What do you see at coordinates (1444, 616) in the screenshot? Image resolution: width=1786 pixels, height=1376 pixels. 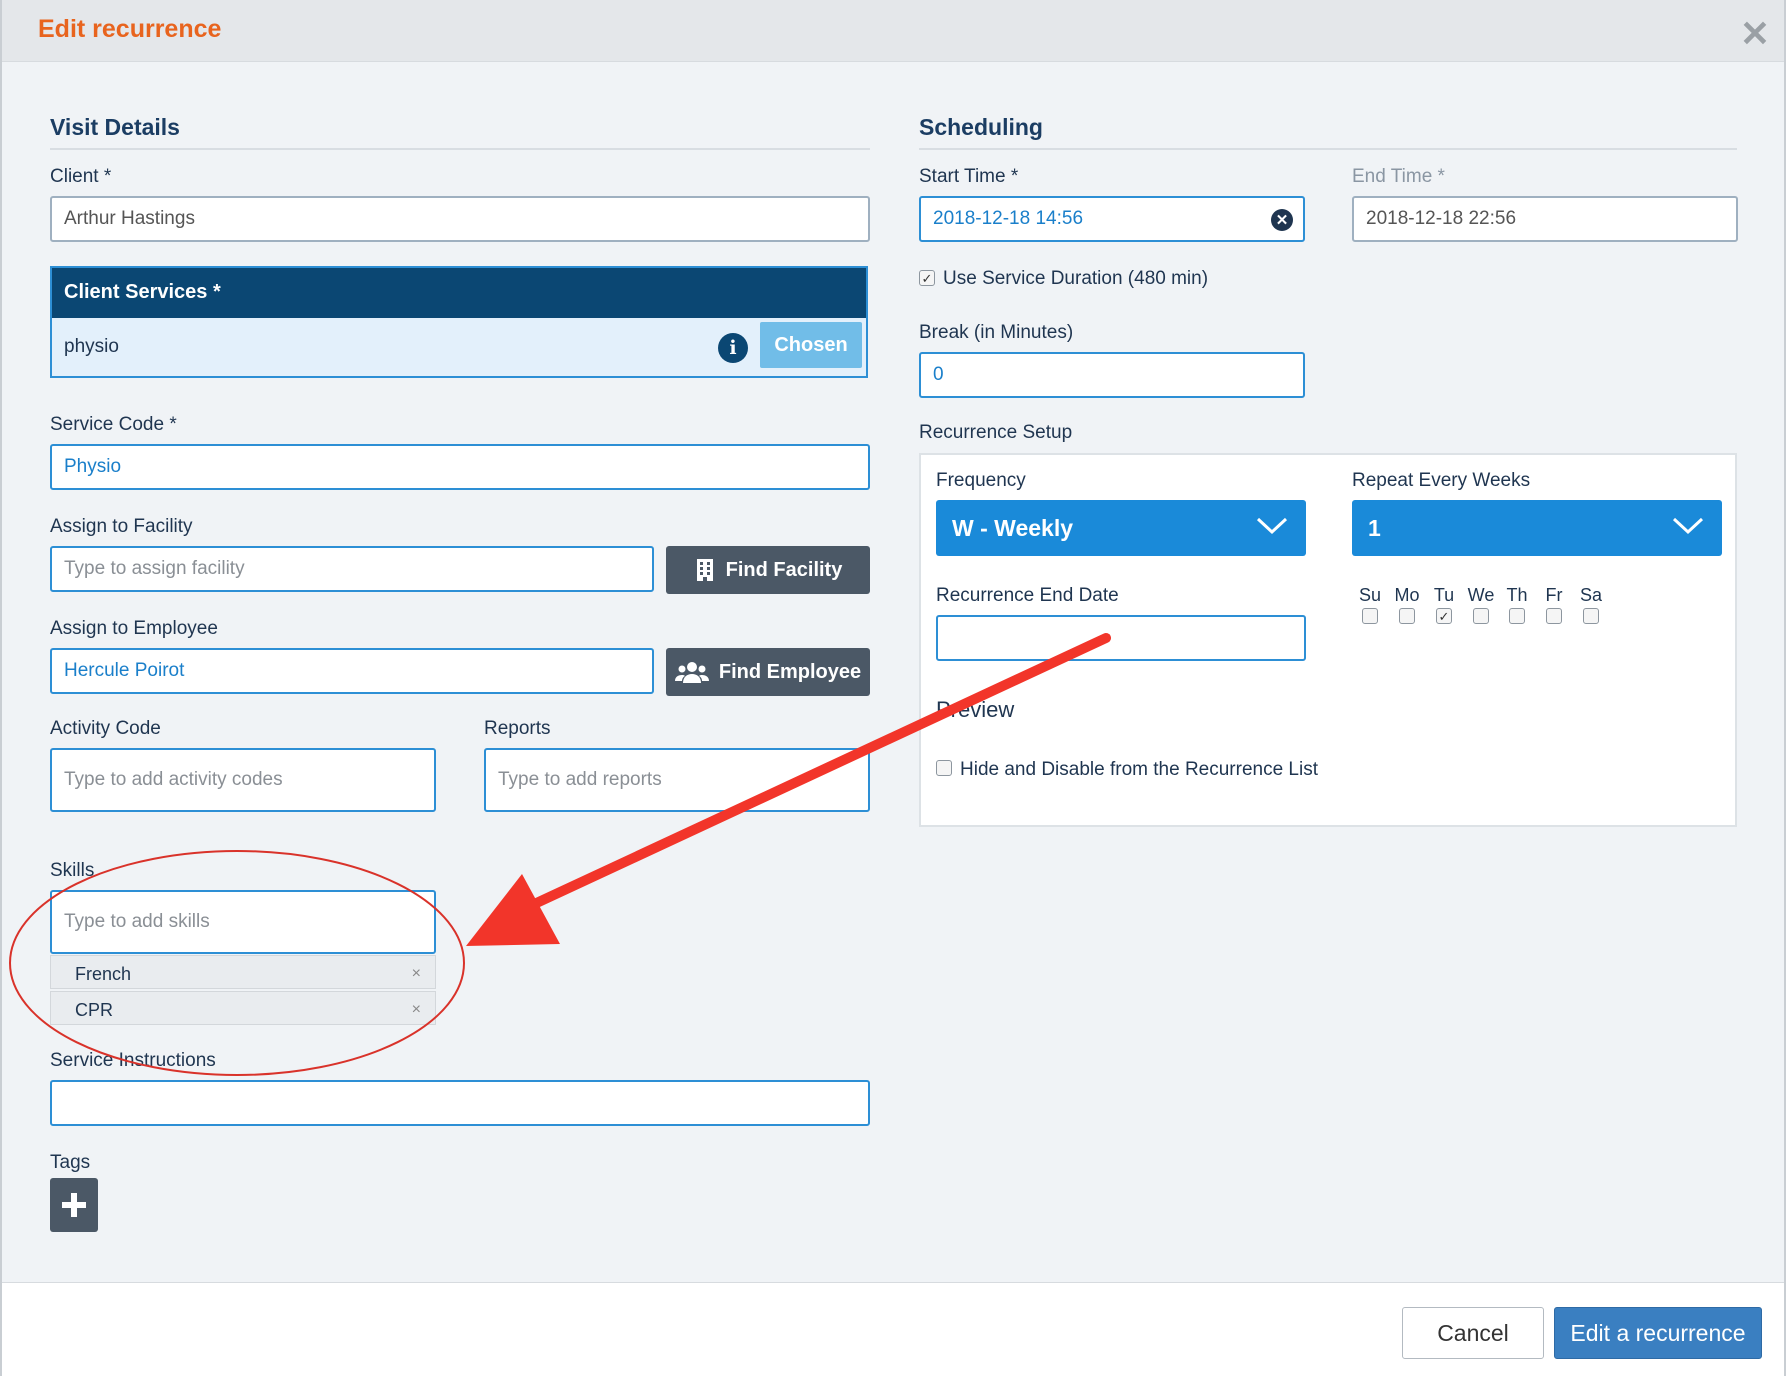 I see `day-tu-checkbox: ✓` at bounding box center [1444, 616].